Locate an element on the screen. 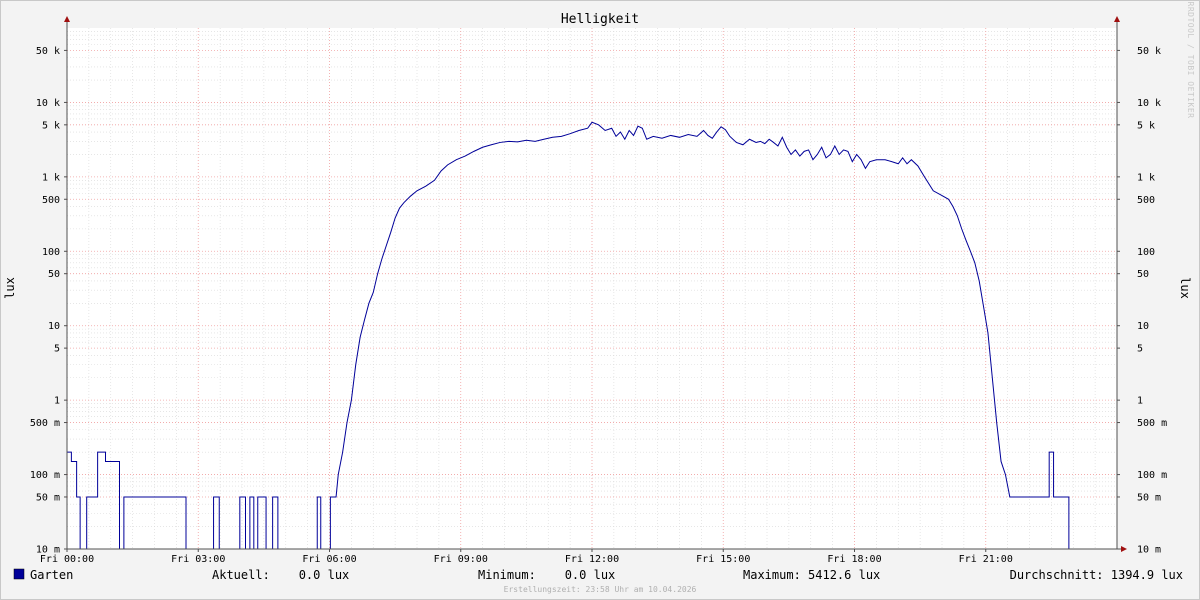 The image size is (1200, 600). x-axis-arrow-icon is located at coordinates (1124, 549).